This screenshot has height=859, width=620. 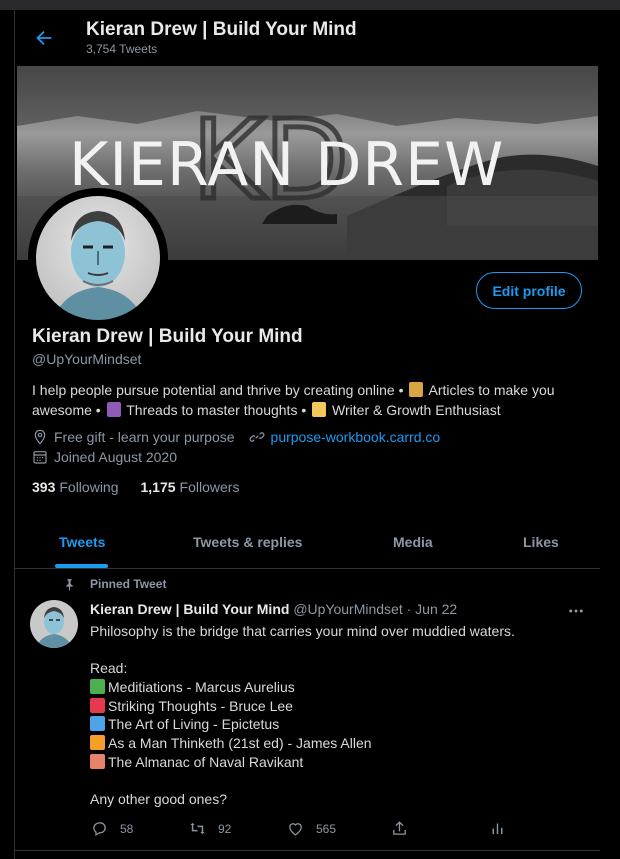 I want to click on header-tweet-count: 3,754 Tweets, so click(x=122, y=49).